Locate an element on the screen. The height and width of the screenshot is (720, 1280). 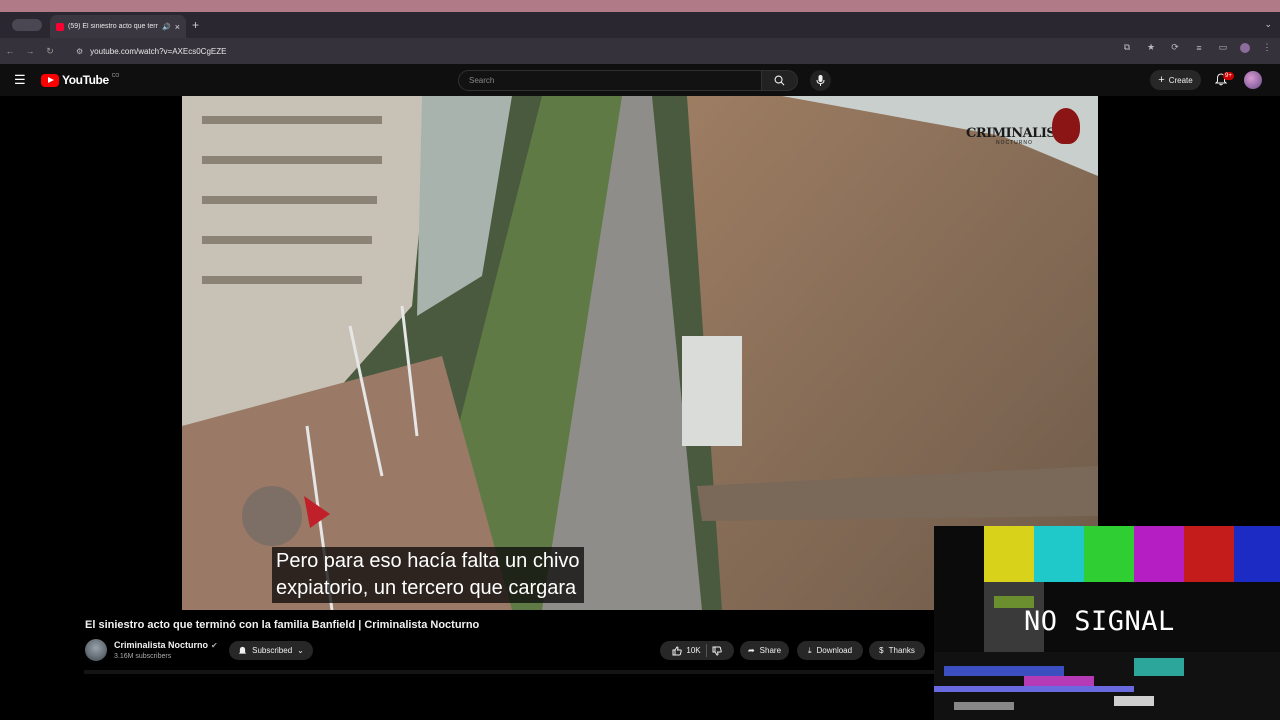
subtitle-line-1: Pero para eso hacía falta un chivo is located at coordinates (428, 561).